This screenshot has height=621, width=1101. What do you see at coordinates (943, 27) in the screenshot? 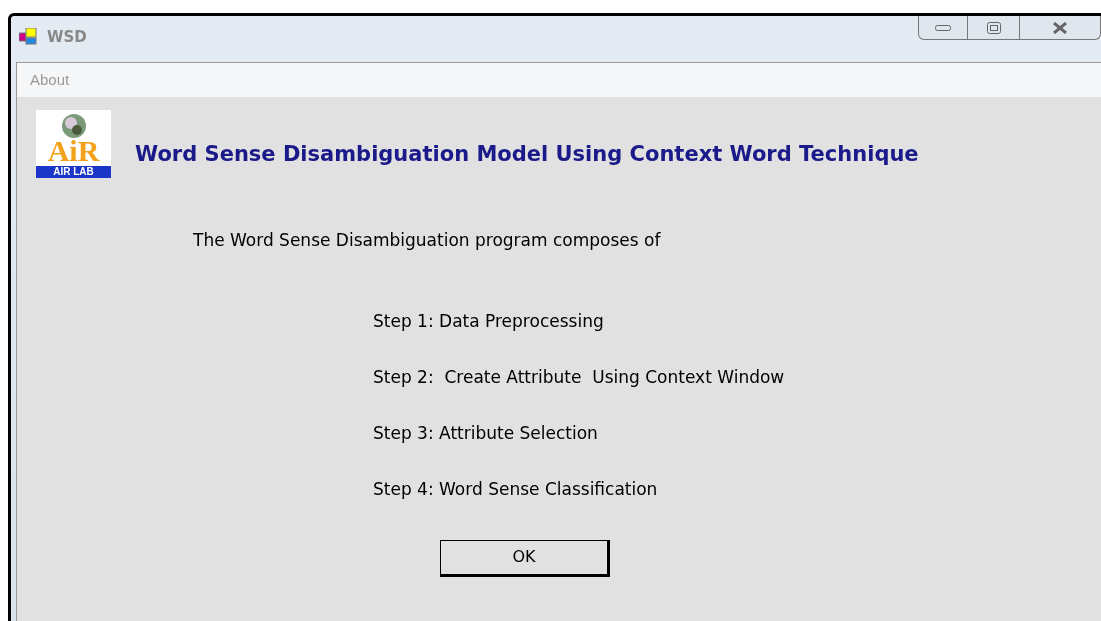
I see `minimize-icon` at bounding box center [943, 27].